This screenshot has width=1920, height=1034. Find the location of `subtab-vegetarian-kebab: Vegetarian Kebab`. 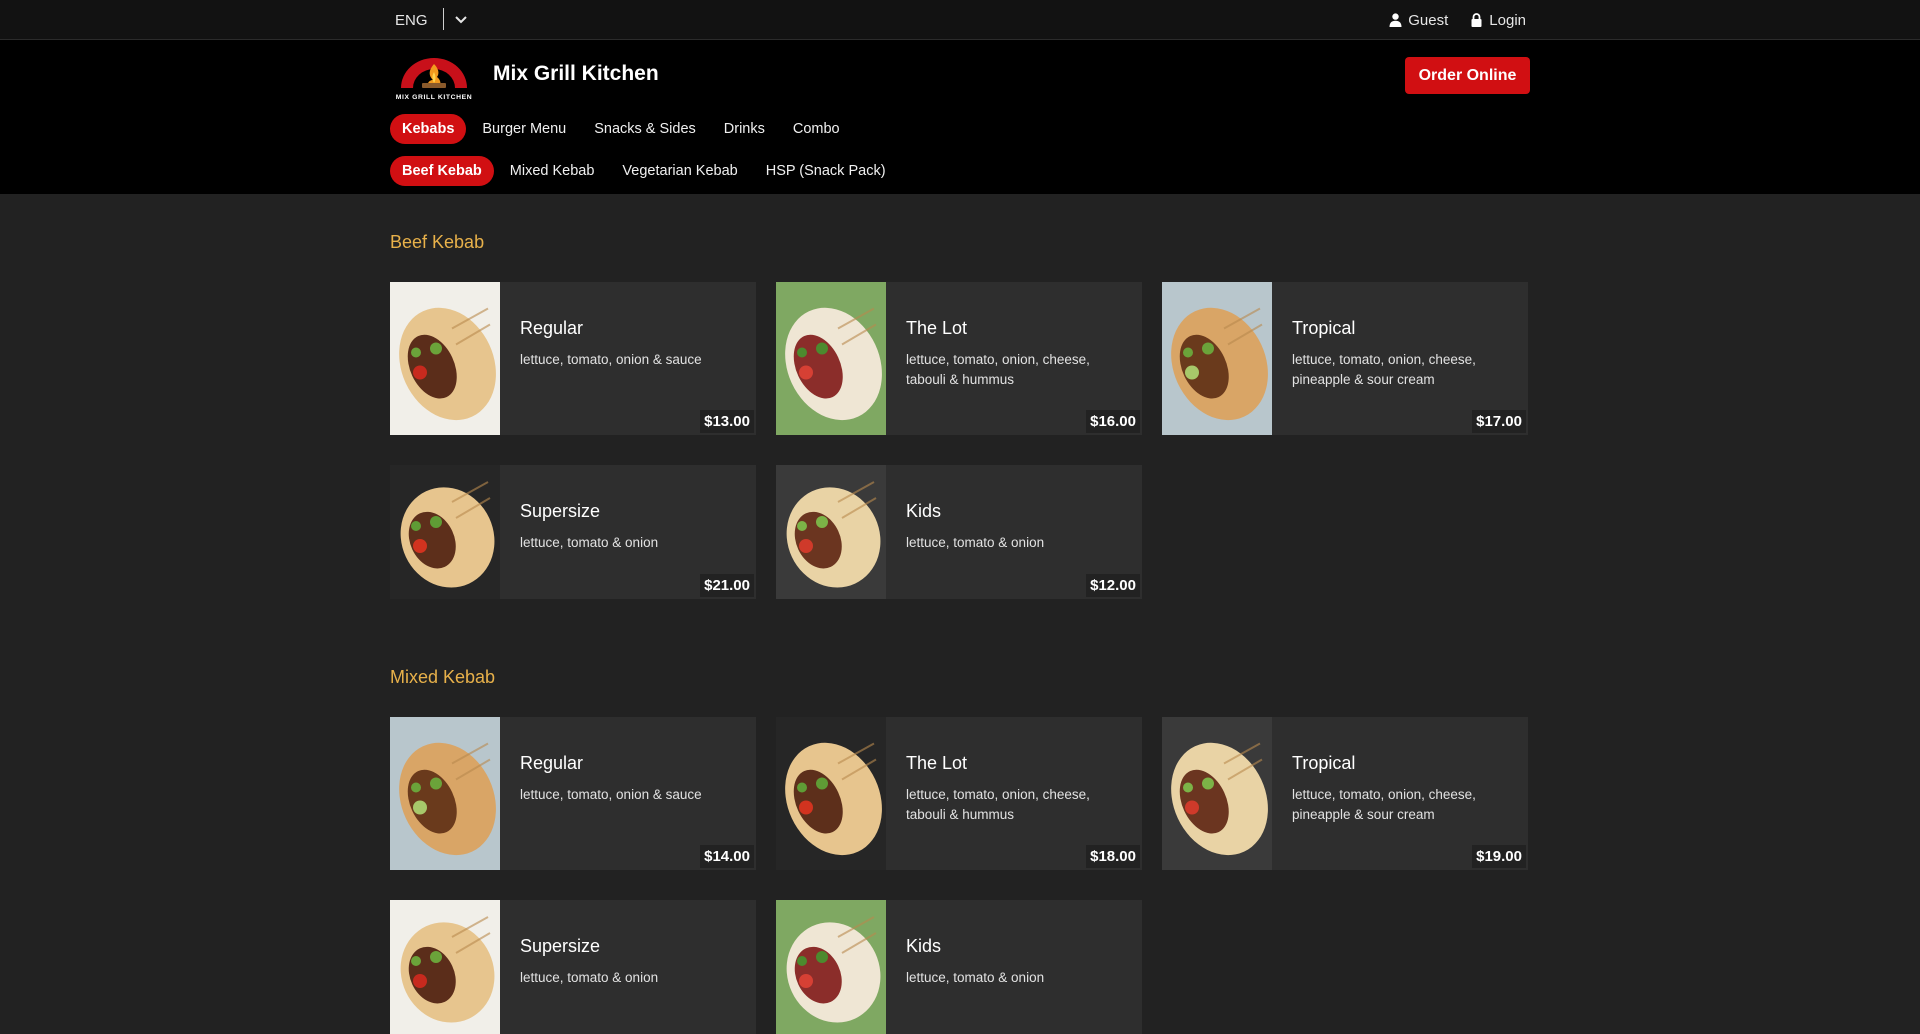

subtab-vegetarian-kebab: Vegetarian Kebab is located at coordinates (679, 171).